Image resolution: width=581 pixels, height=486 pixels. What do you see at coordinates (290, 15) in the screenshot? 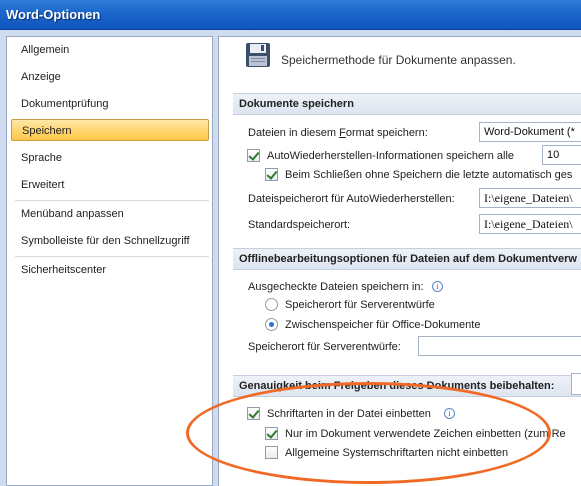
I see `title-bar: Word-Optionen` at bounding box center [290, 15].